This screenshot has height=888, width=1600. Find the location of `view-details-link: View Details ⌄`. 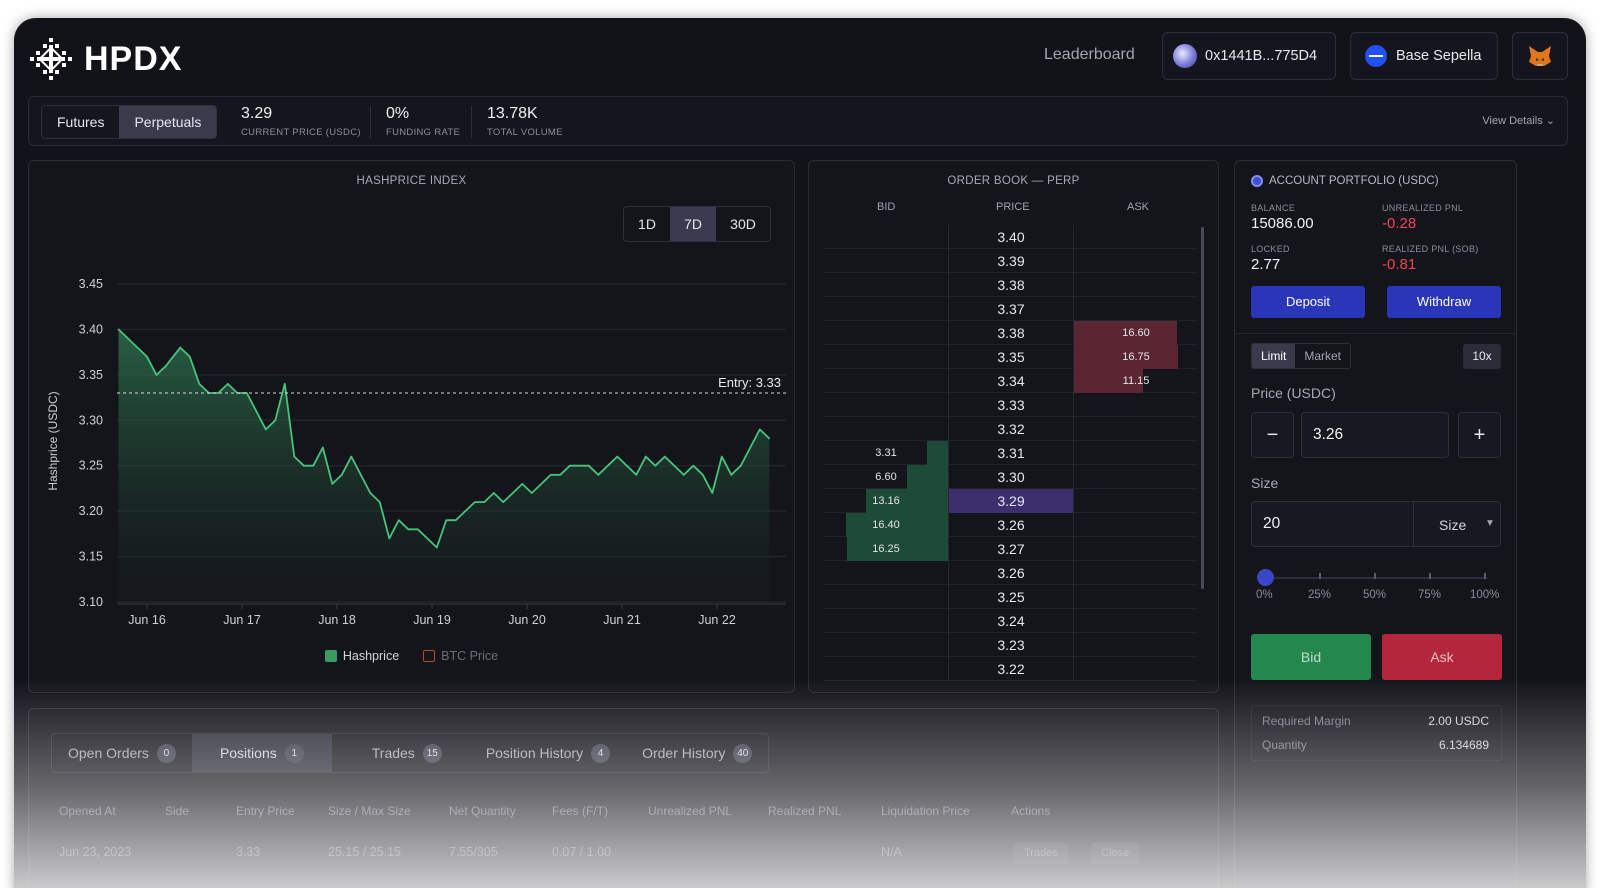

view-details-link: View Details ⌄ is located at coordinates (1518, 120).